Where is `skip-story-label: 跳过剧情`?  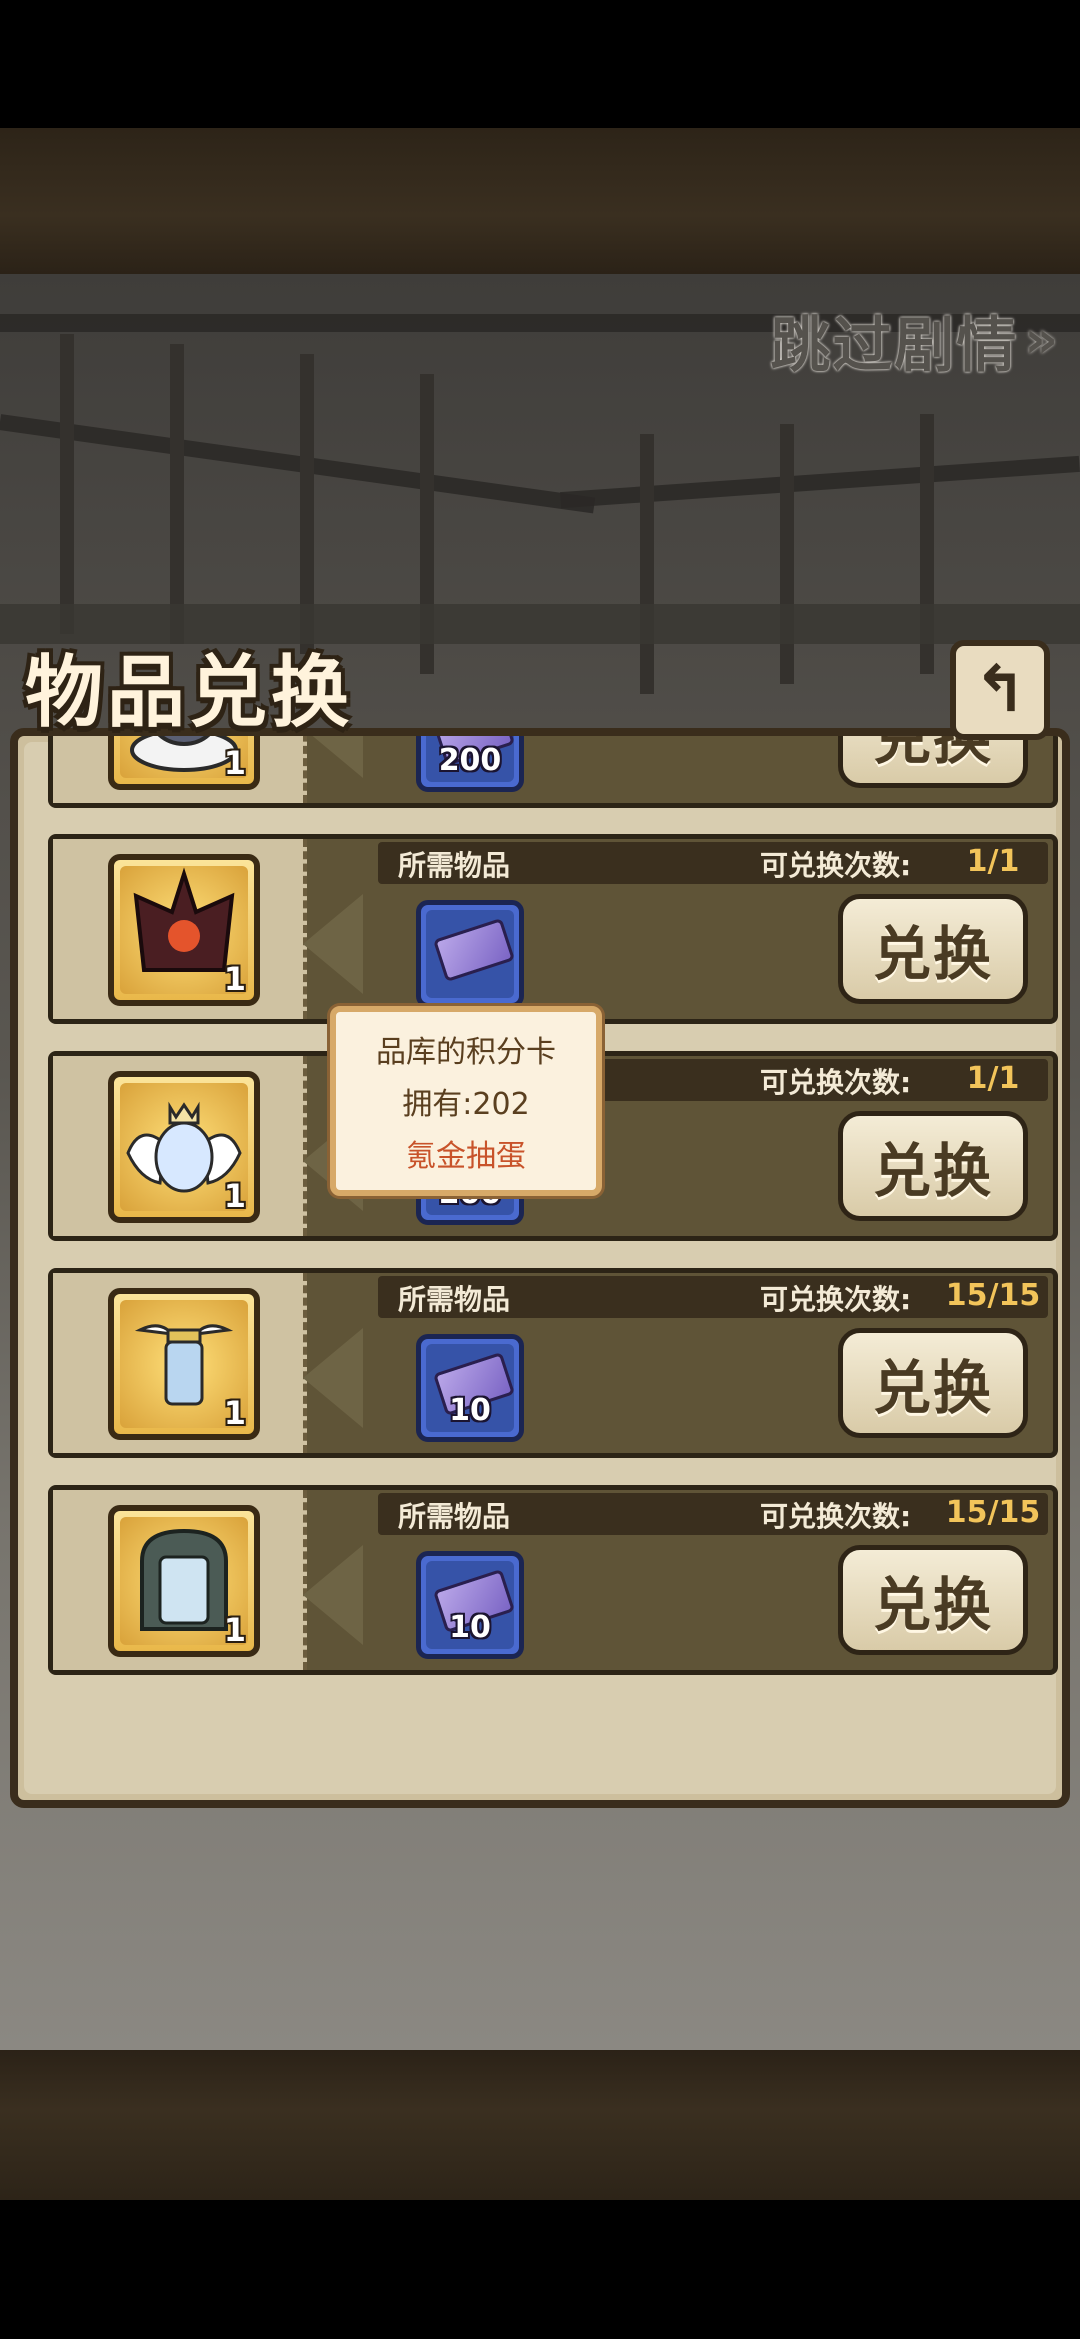 skip-story-label: 跳过剧情 is located at coordinates (894, 345).